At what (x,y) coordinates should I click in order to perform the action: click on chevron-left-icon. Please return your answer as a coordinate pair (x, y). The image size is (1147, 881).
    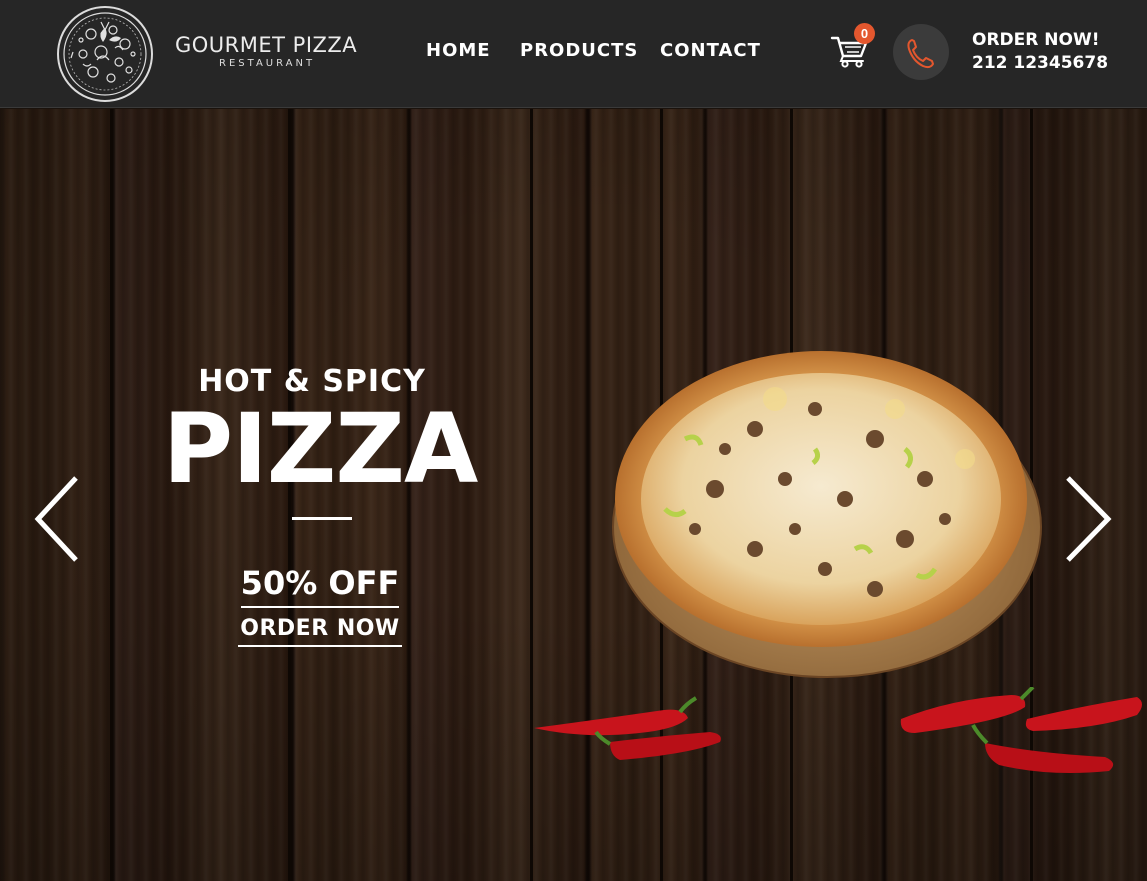
    Looking at the image, I should click on (60, 519).